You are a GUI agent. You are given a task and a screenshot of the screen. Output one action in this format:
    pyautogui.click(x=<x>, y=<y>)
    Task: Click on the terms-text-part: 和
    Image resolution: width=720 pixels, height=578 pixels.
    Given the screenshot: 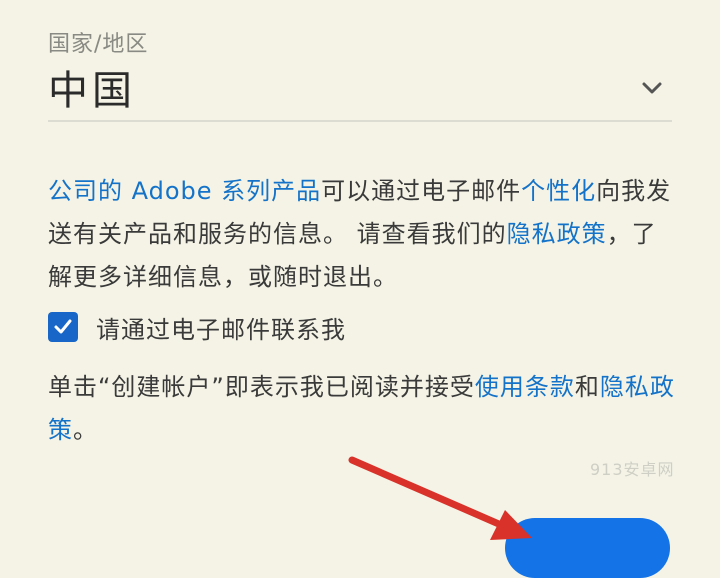 What is the action you would take?
    pyautogui.click(x=587, y=387)
    